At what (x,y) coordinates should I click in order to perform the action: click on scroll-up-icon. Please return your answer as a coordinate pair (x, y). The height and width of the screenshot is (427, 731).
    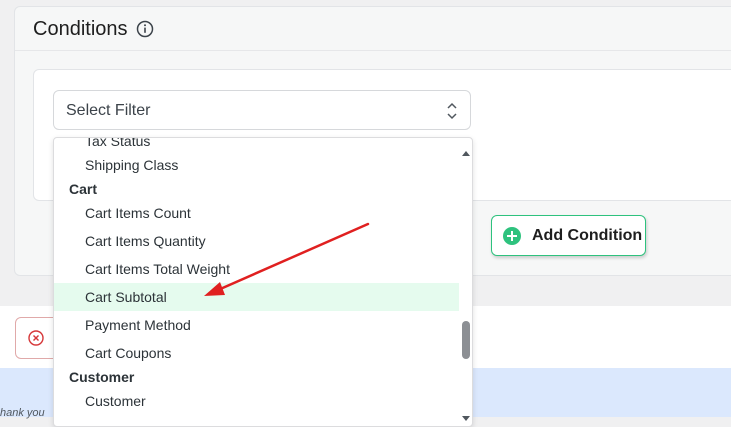
    Looking at the image, I should click on (466, 150).